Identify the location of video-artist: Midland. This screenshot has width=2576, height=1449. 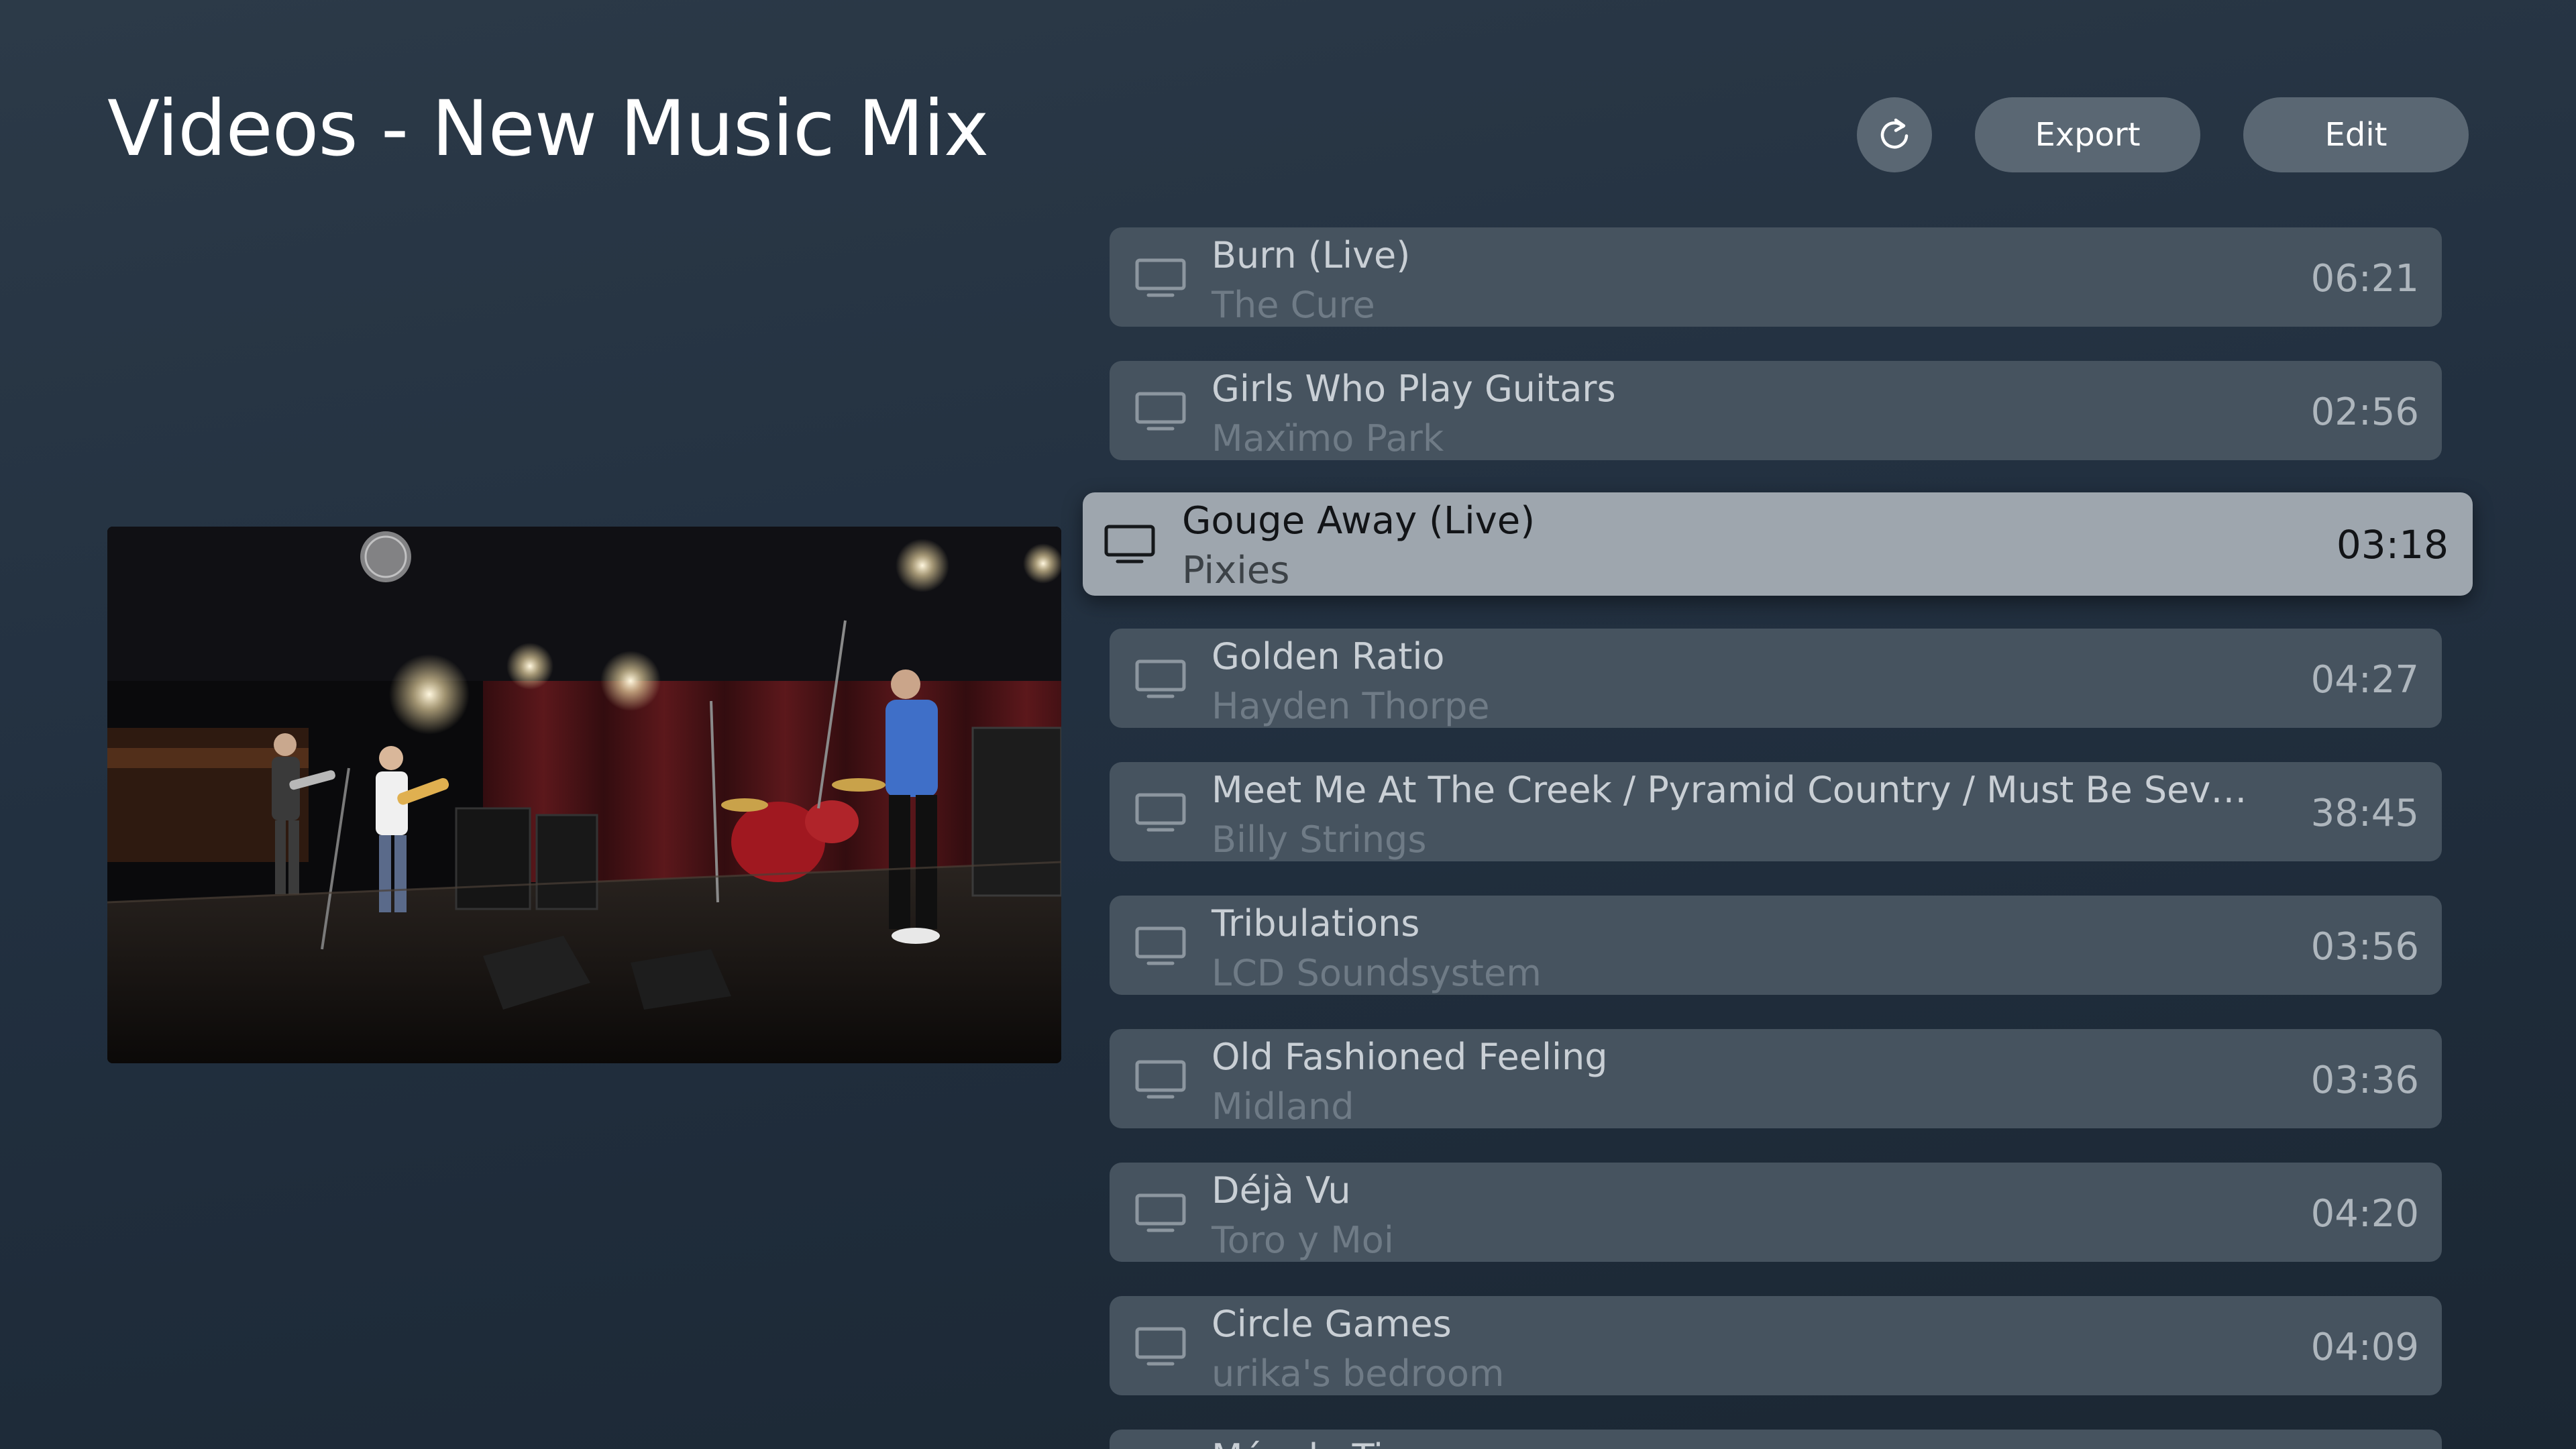
(1283, 1106).